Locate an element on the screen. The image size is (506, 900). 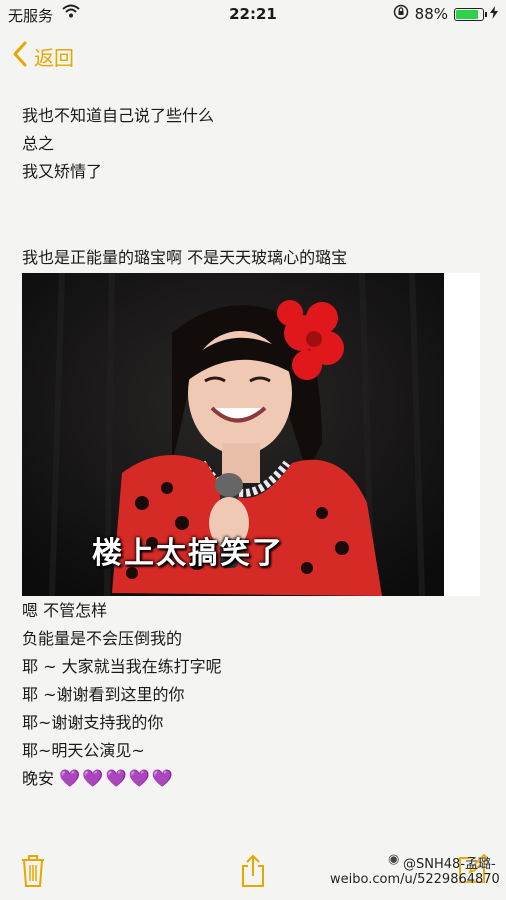
back-label: 返回 is located at coordinates (54, 57).